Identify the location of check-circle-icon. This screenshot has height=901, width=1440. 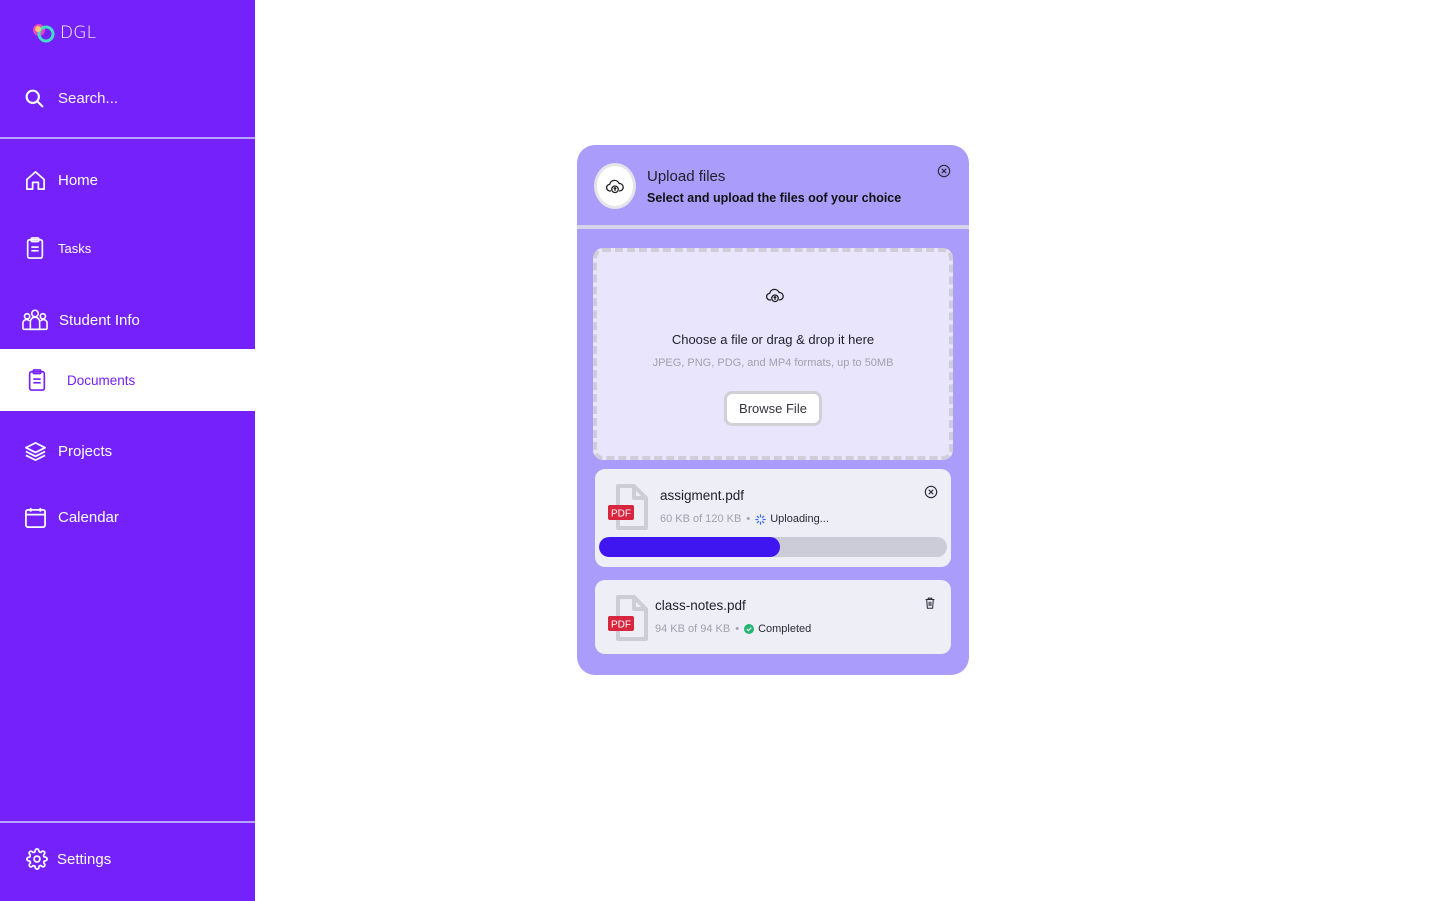
(749, 629).